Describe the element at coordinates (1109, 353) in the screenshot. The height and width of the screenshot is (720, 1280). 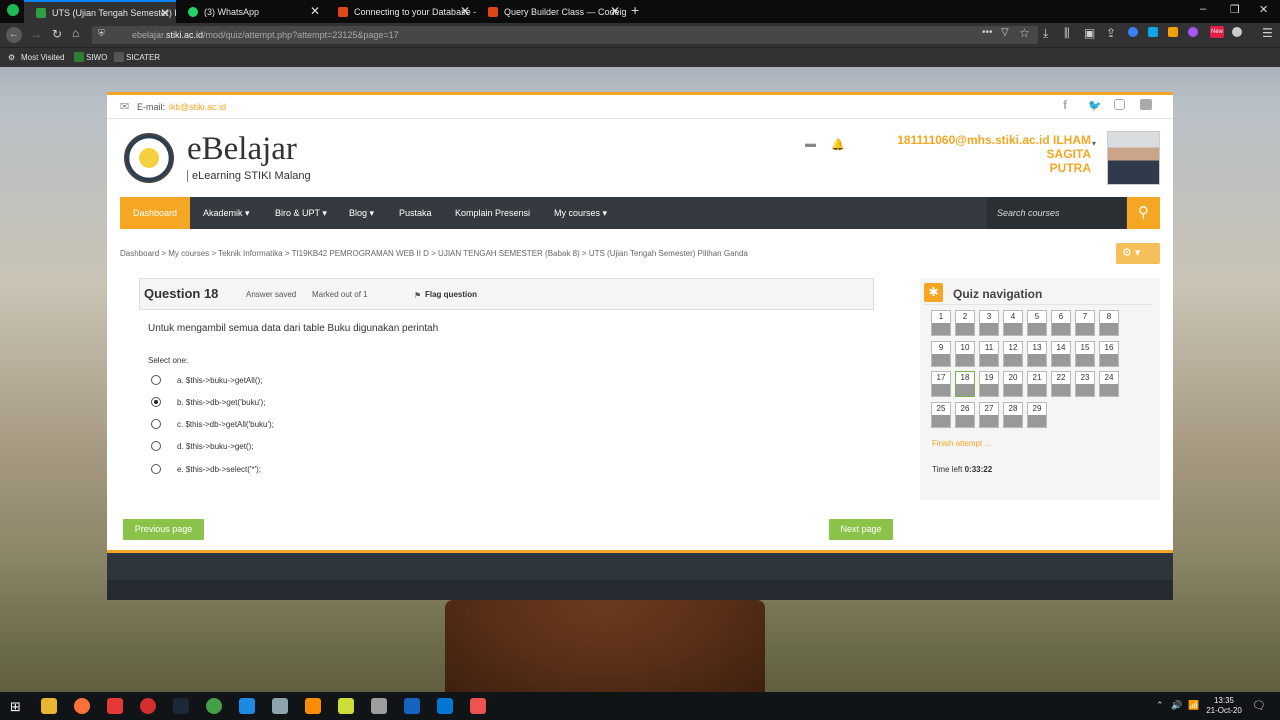
I see `quiz-nav-button-16: 16` at that location.